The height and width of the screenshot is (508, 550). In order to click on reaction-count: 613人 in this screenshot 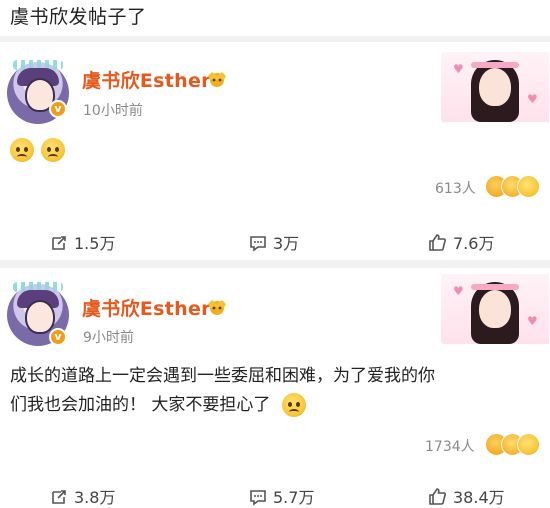, I will do `click(455, 188)`.